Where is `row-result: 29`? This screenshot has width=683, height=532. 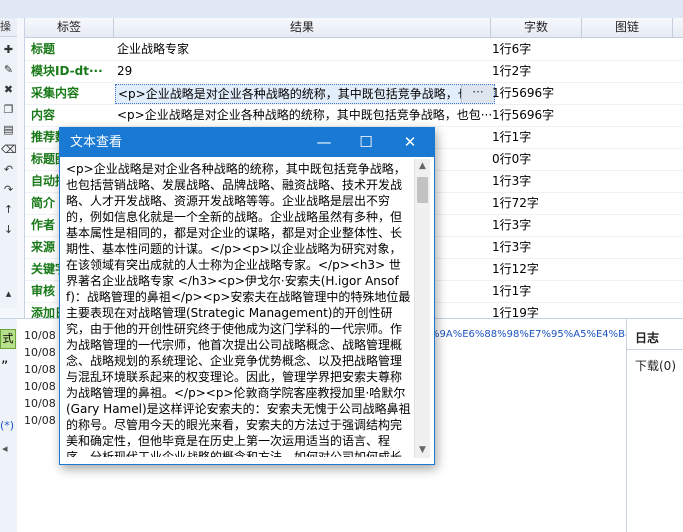 row-result: 29 is located at coordinates (304, 71).